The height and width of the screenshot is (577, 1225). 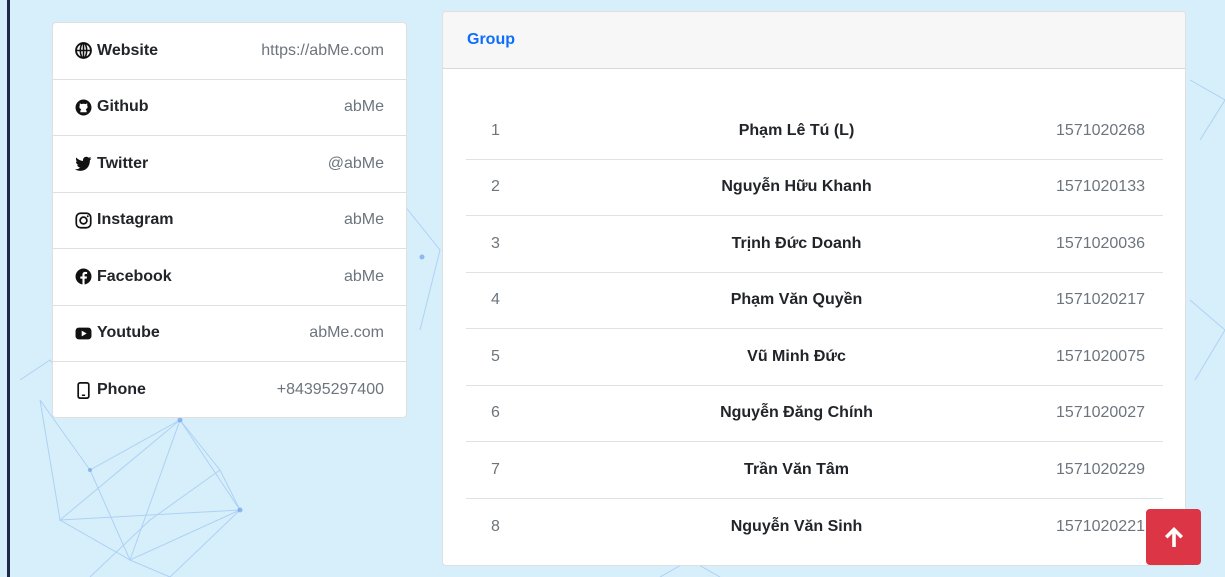 What do you see at coordinates (83, 164) in the screenshot?
I see `twitter-icon` at bounding box center [83, 164].